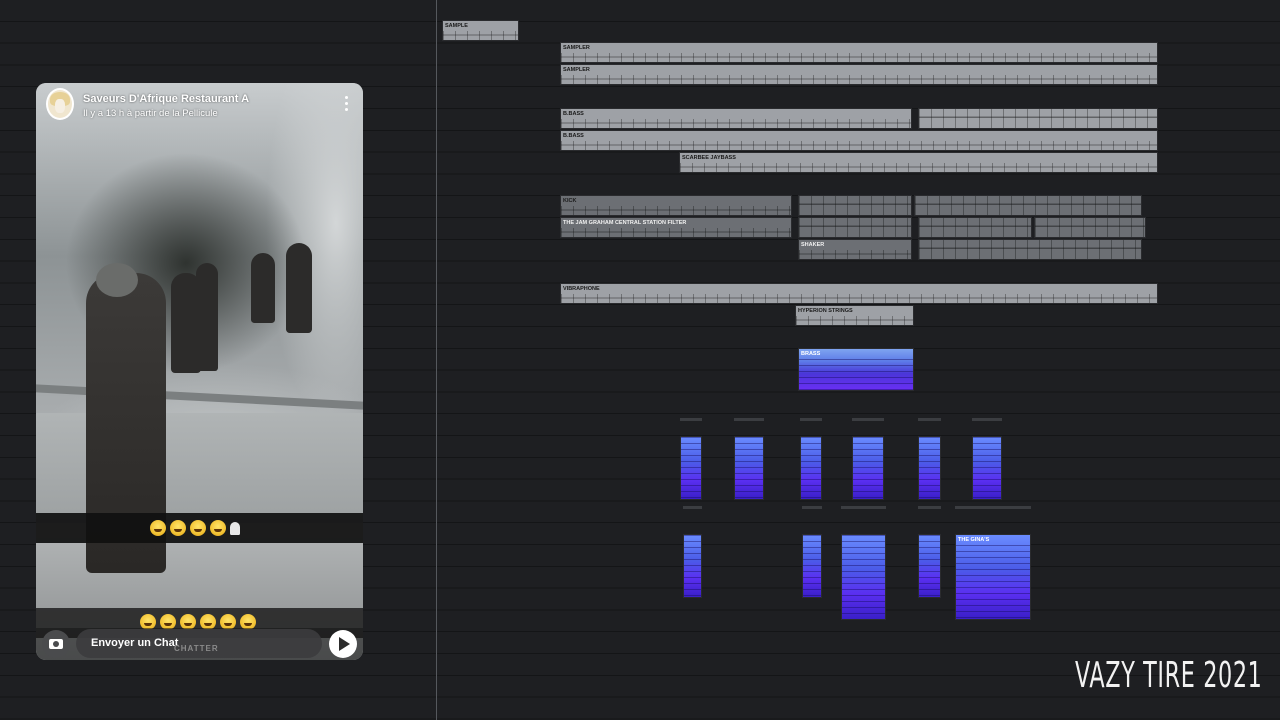 This screenshot has width=1280, height=720. Describe the element at coordinates (811, 354) in the screenshot. I see `clip-label: BRASS` at that location.